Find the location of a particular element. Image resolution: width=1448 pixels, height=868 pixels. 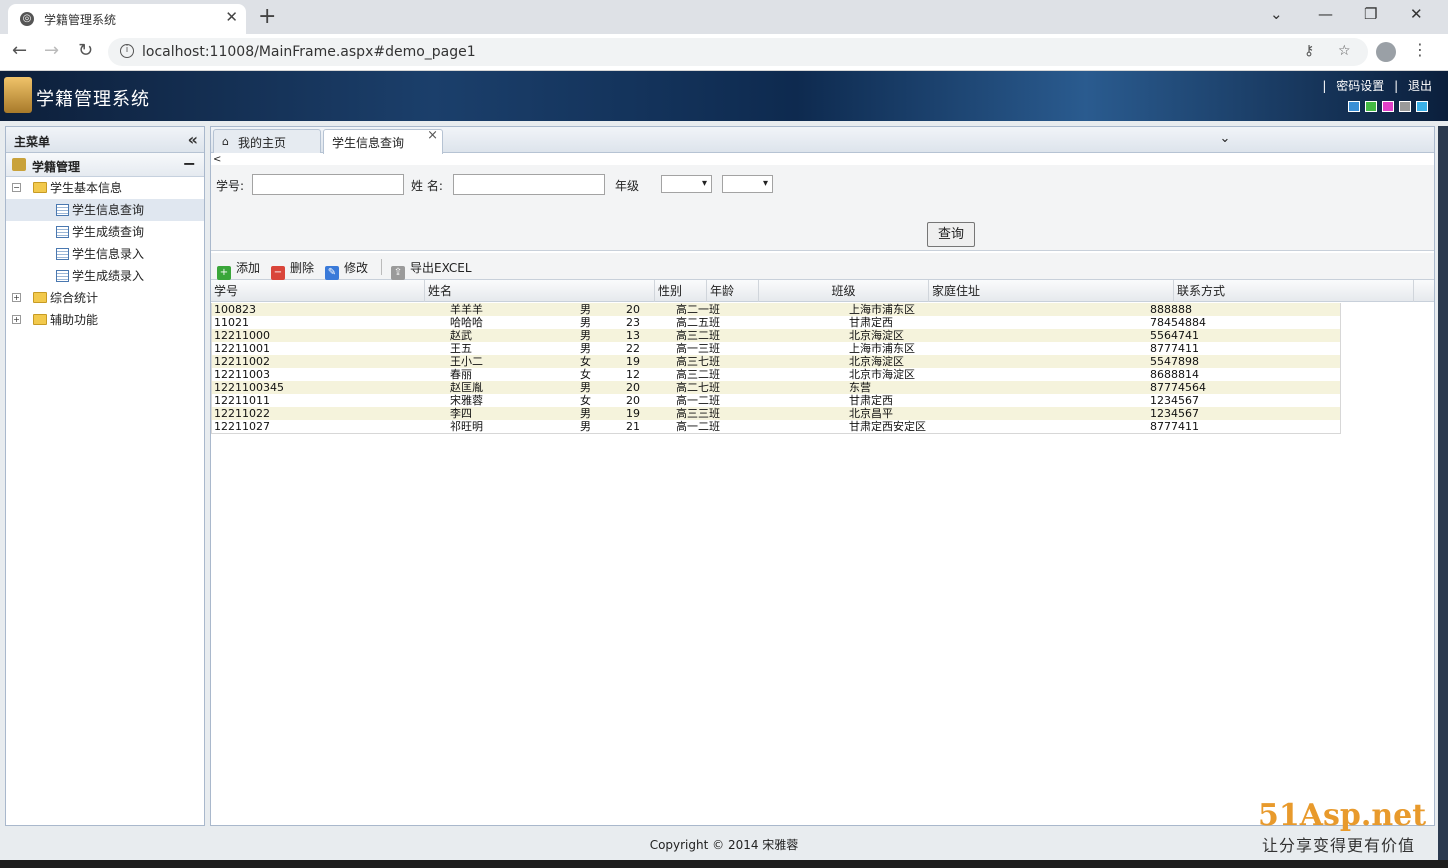

home-icon: ⌂ is located at coordinates (225, 141).